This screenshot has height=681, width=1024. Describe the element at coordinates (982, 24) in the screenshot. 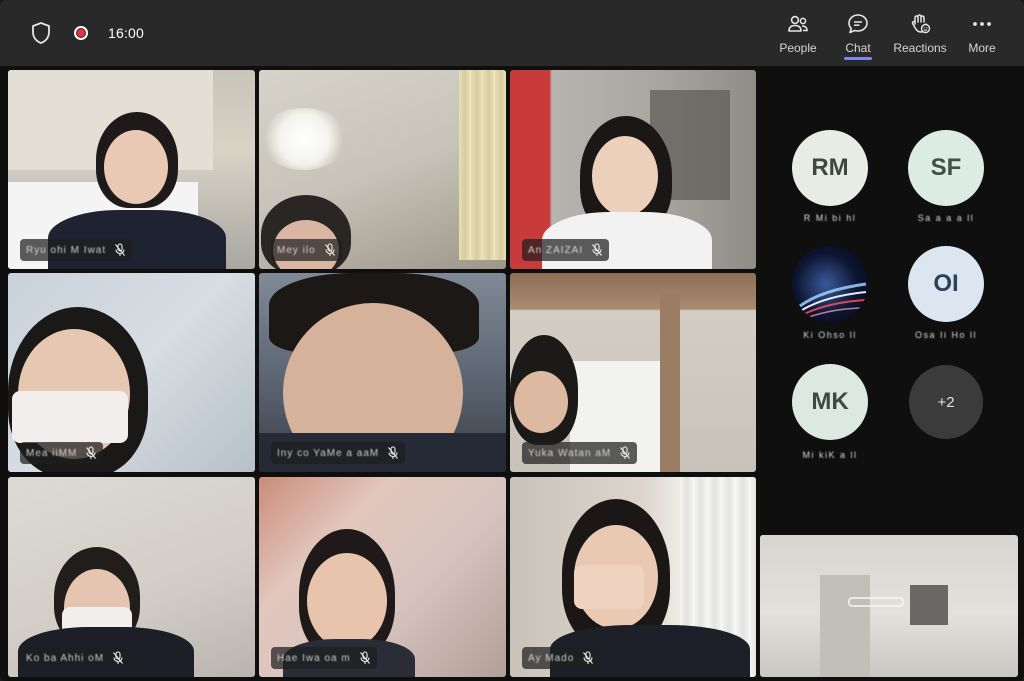

I see `more-icon` at that location.